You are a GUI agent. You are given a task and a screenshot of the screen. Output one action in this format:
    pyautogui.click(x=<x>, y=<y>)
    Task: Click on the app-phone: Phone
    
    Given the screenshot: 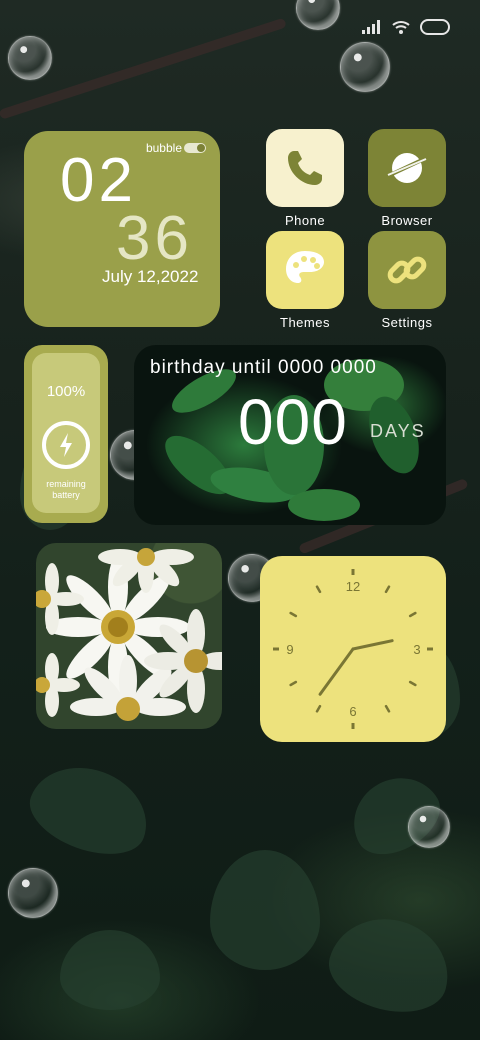 What is the action you would take?
    pyautogui.click(x=305, y=178)
    